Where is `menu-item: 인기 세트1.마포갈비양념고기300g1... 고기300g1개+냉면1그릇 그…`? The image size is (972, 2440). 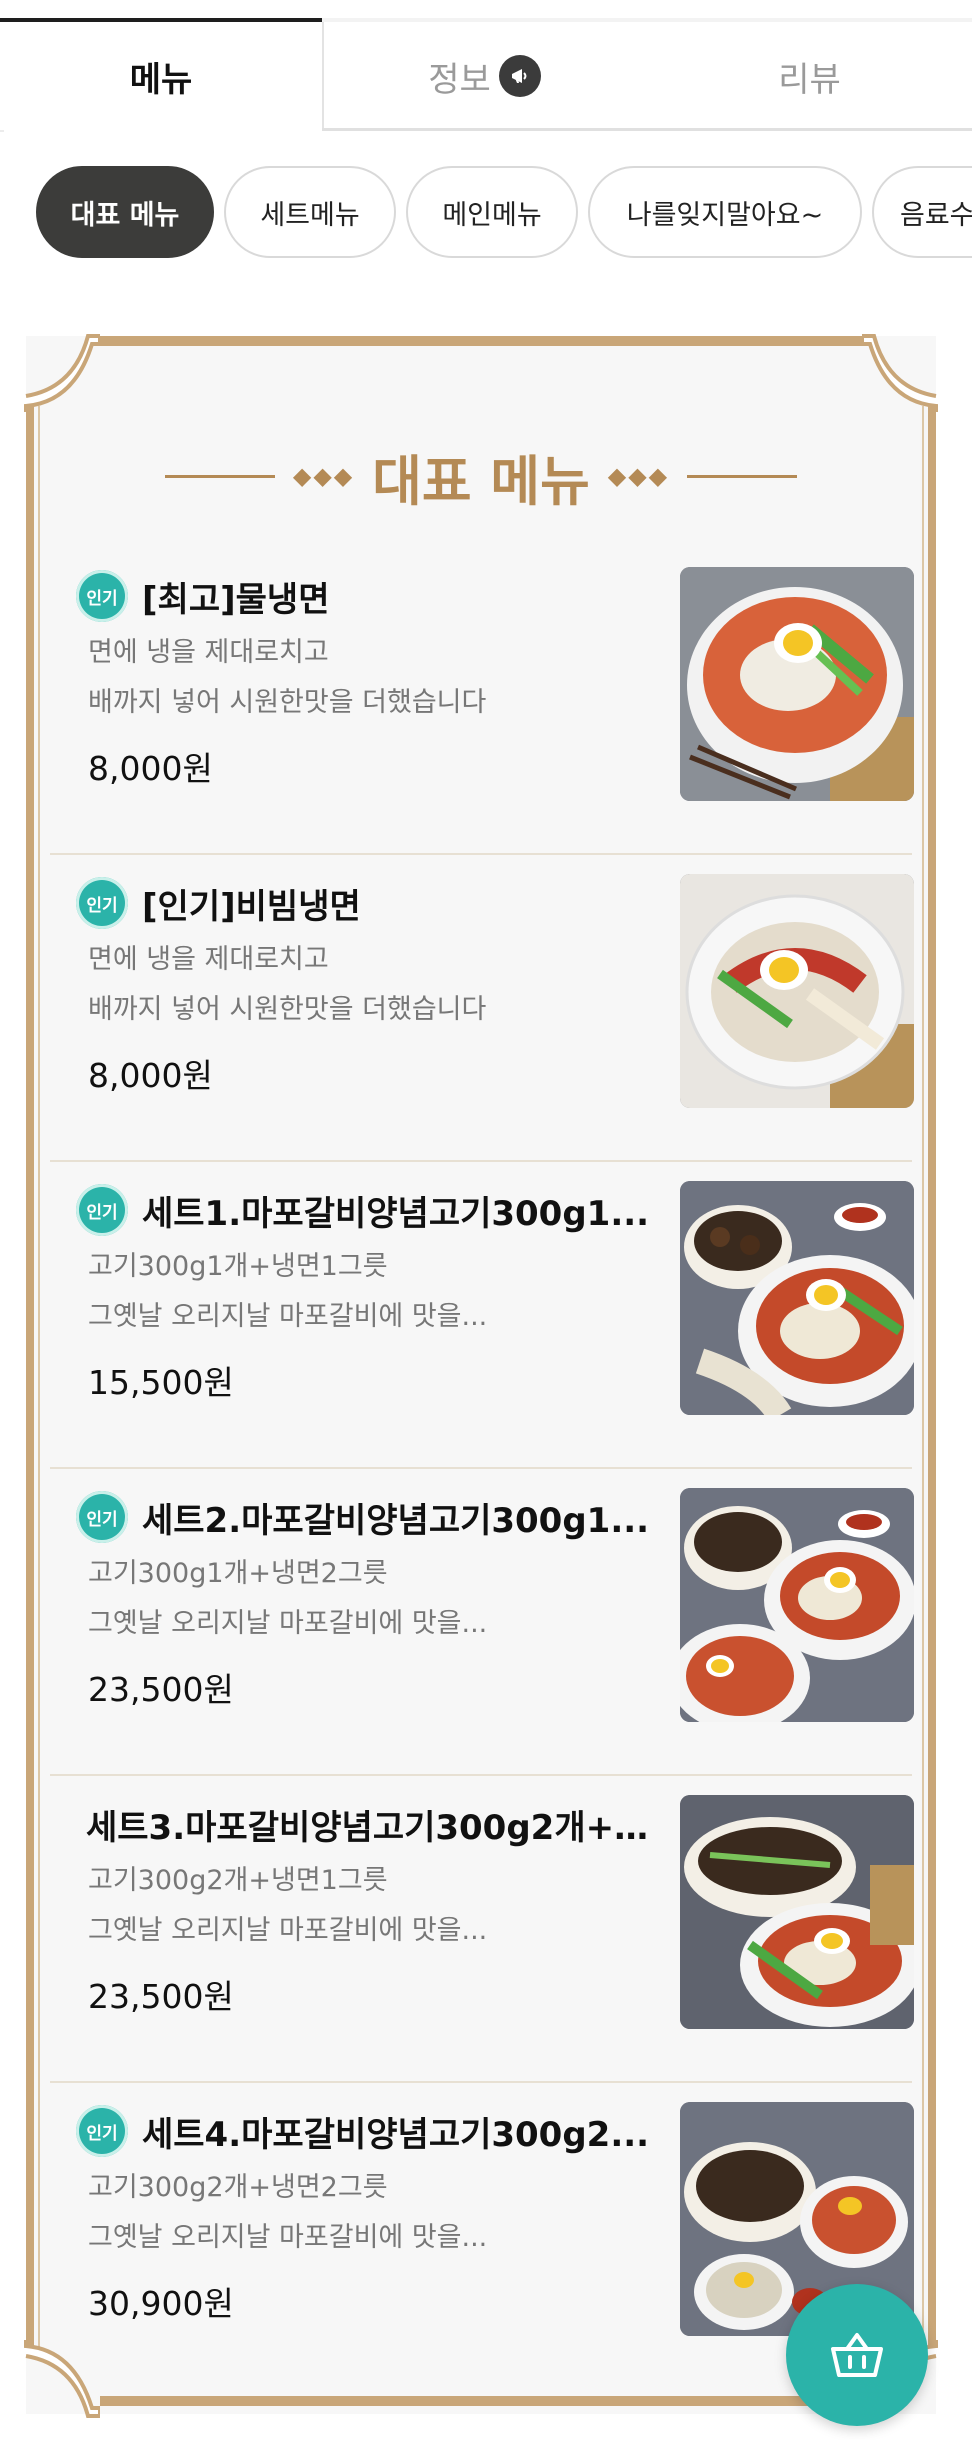
menu-item: 인기 세트1.마포갈비양념고기300g1... 고기300g1개+냉면1그릇 그… is located at coordinates (482, 1315).